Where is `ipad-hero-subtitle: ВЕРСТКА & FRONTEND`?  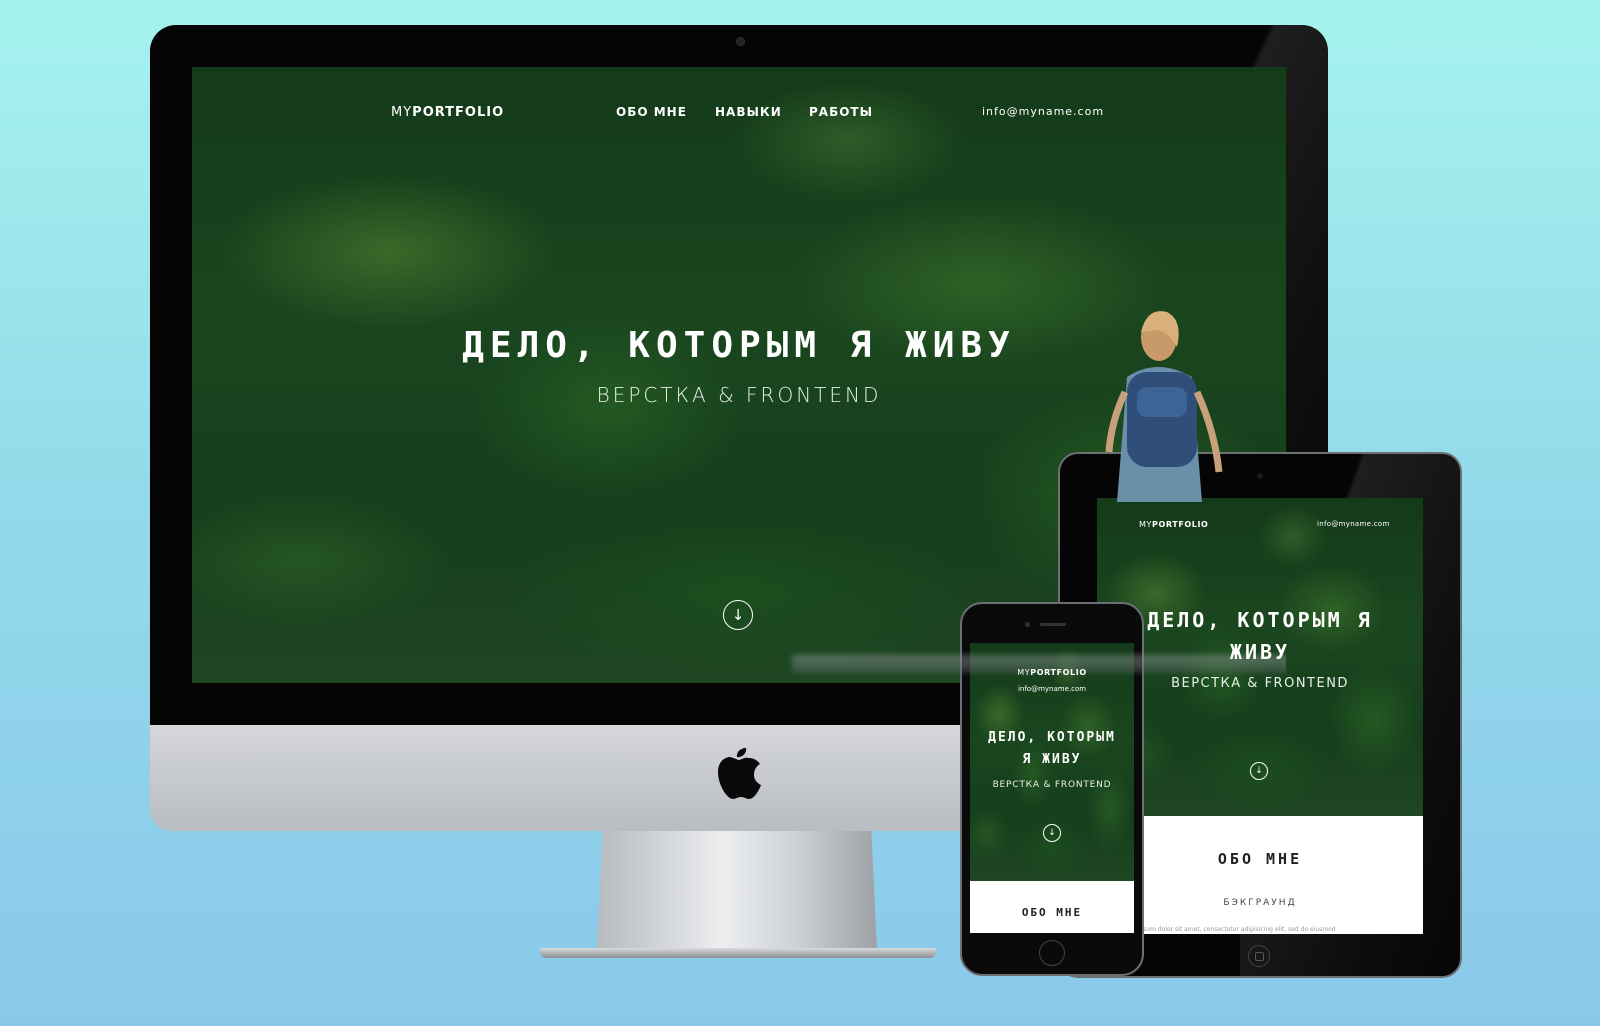 ipad-hero-subtitle: ВЕРСТКА & FRONTEND is located at coordinates (1260, 683).